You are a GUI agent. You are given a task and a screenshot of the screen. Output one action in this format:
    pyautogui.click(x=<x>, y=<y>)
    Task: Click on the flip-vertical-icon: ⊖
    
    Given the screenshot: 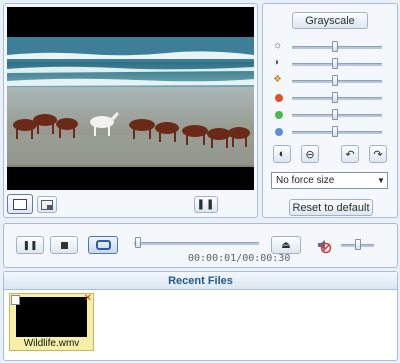 What is the action you would take?
    pyautogui.click(x=310, y=154)
    